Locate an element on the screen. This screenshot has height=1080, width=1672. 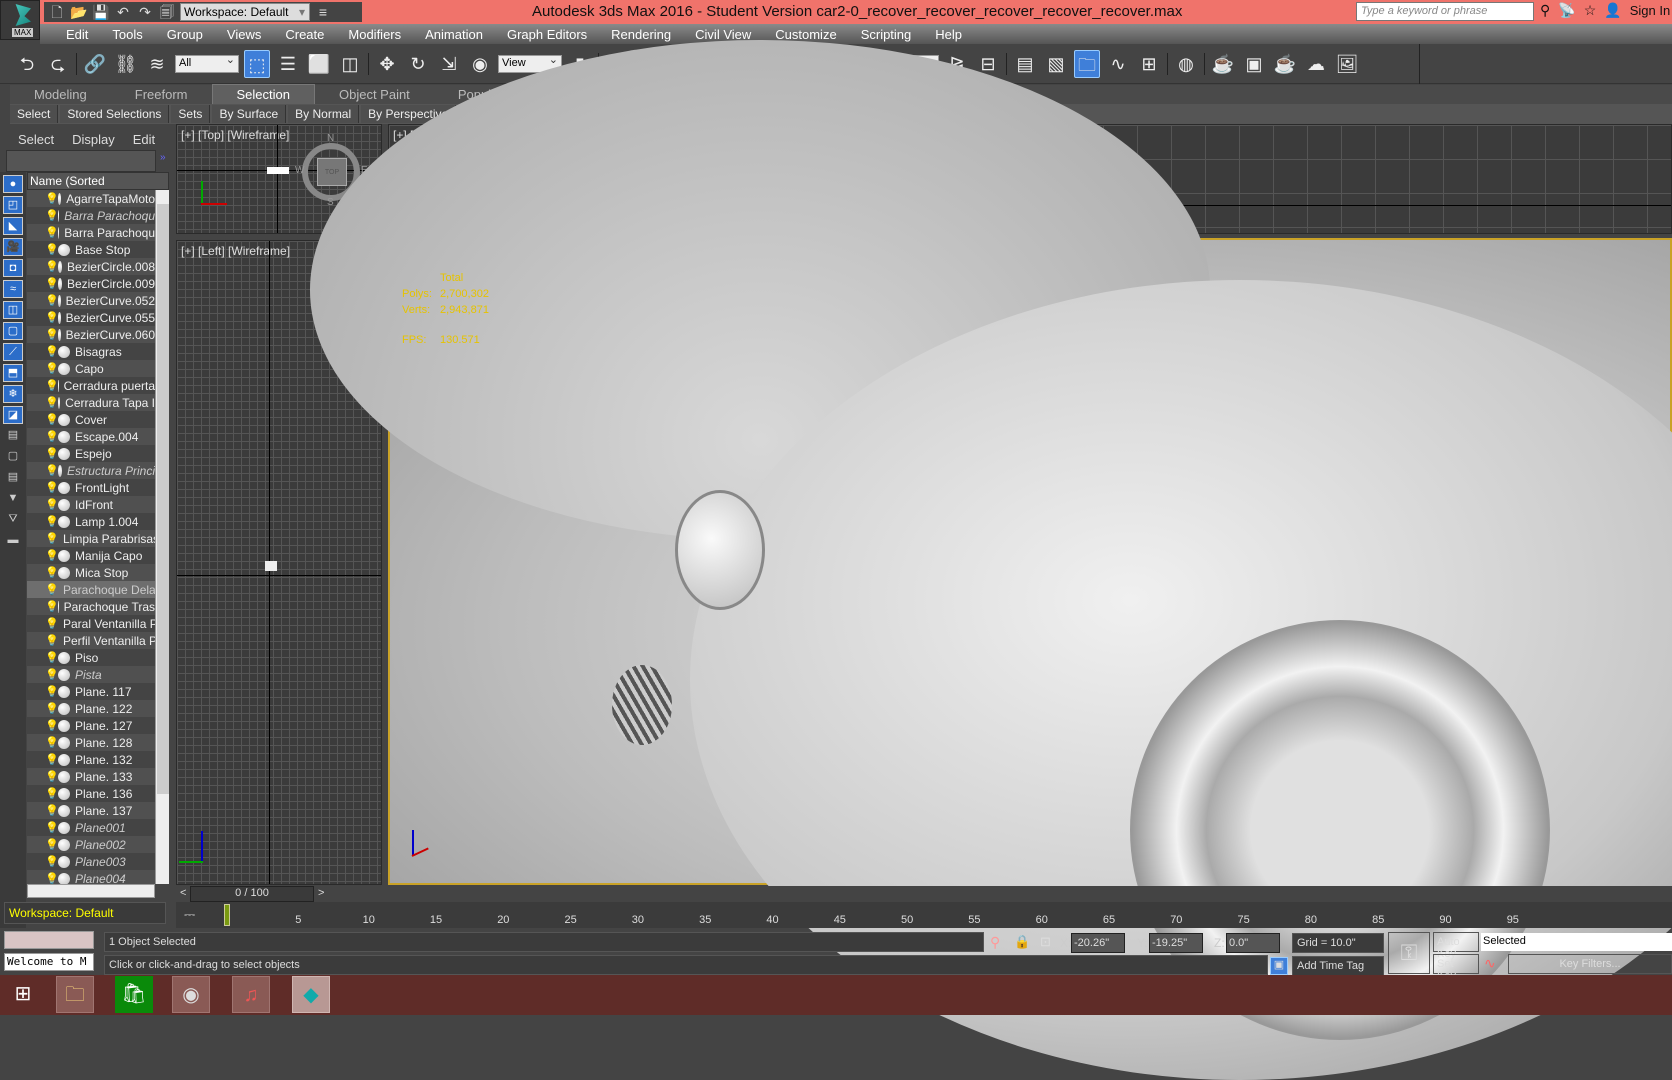
render-production-icon: ☕ is located at coordinates (1285, 64).